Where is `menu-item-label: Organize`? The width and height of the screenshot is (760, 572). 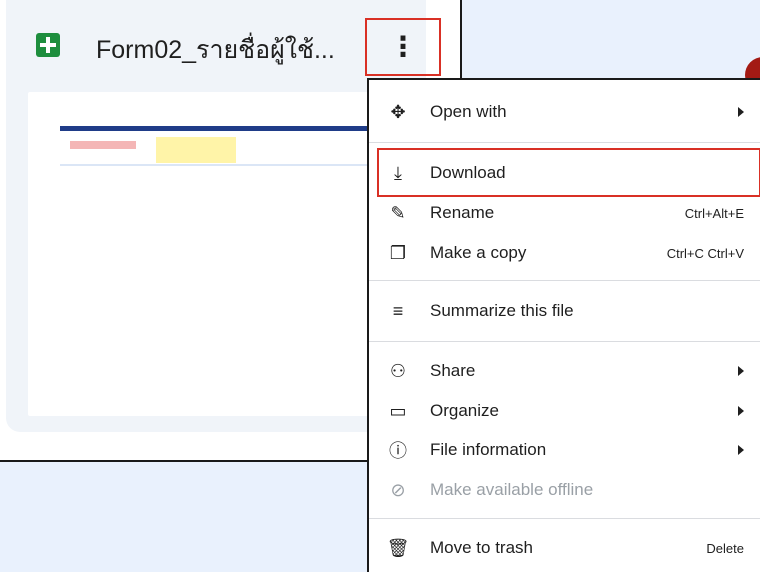 menu-item-label: Organize is located at coordinates (464, 410).